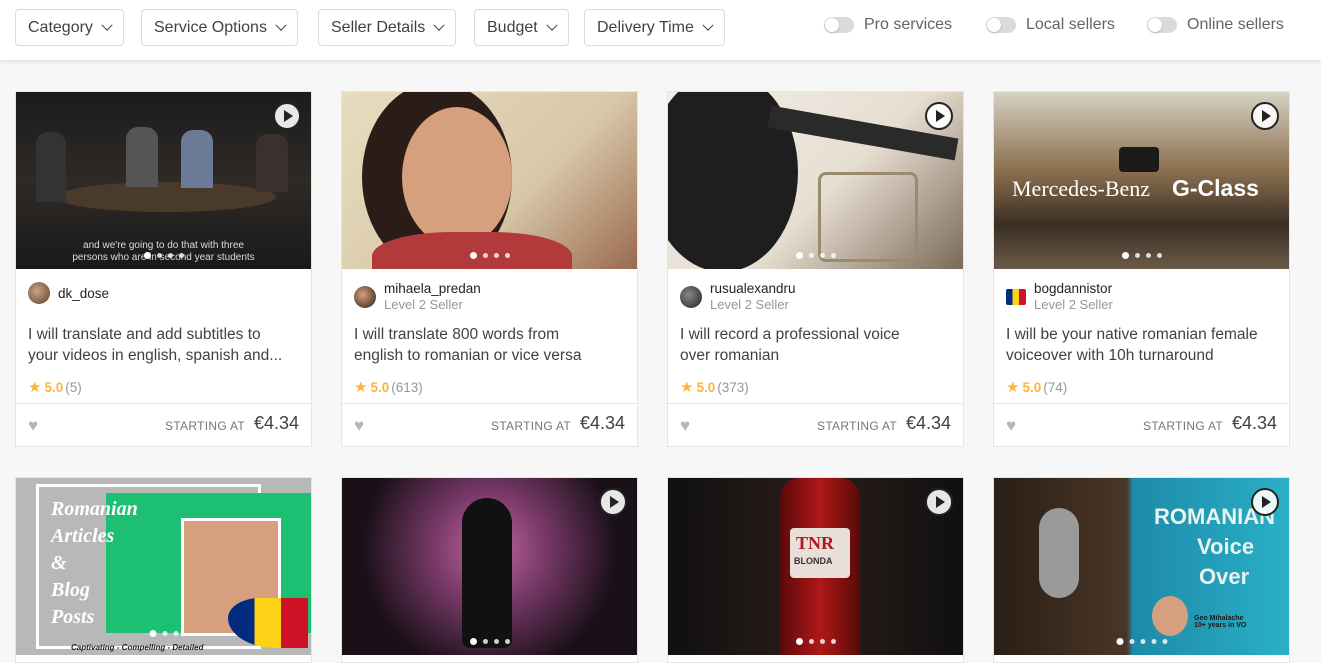 This screenshot has width=1321, height=663. I want to click on pro-services-toggle: Pro services, so click(888, 25).